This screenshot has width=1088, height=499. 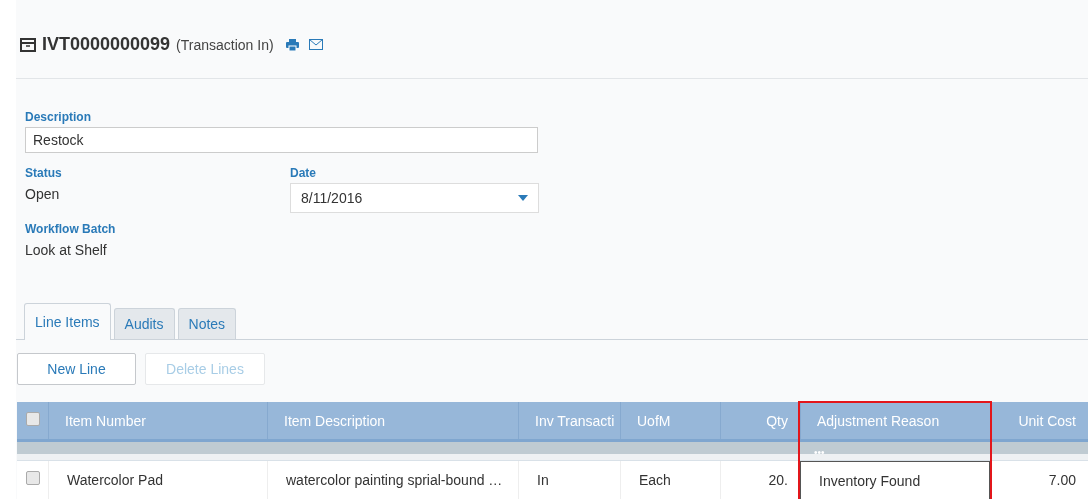 What do you see at coordinates (43, 193) in the screenshot?
I see `status-value: Open` at bounding box center [43, 193].